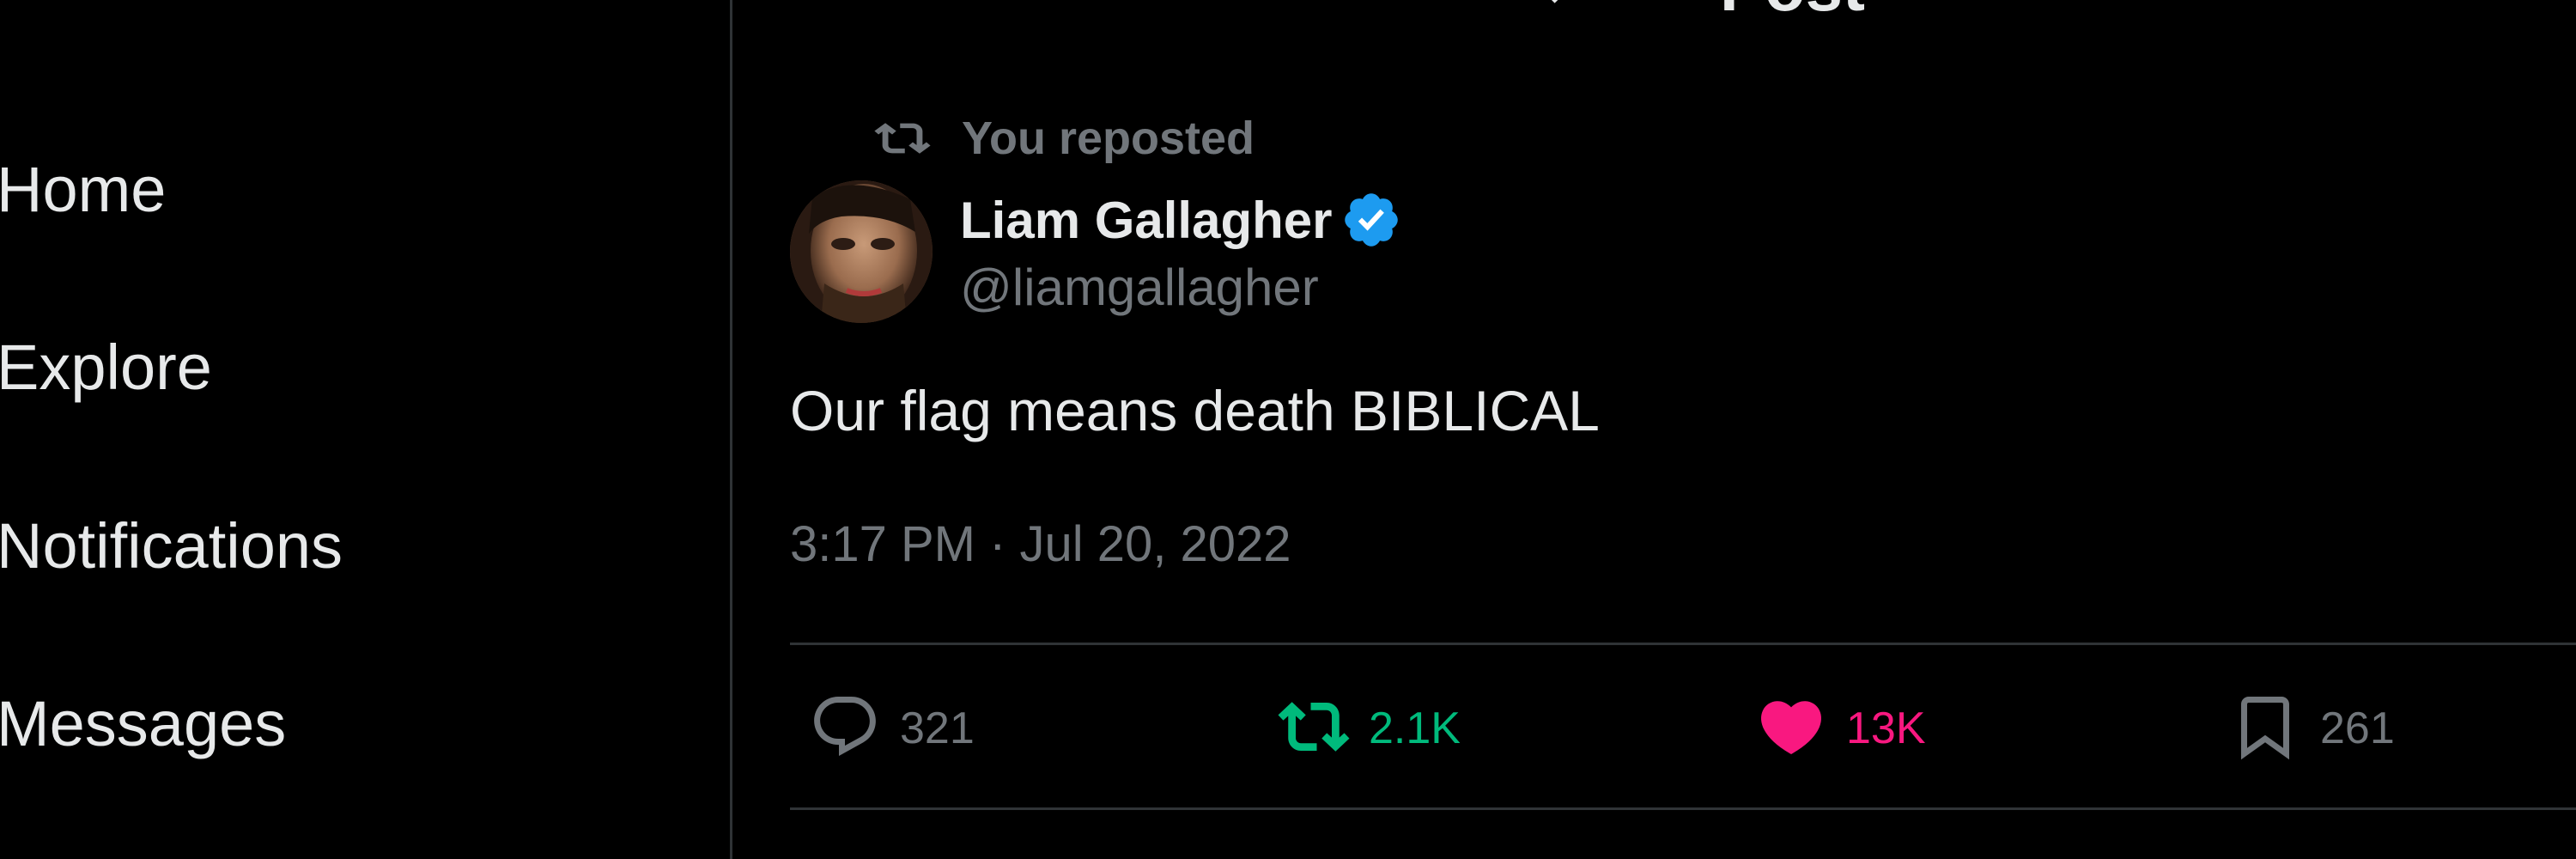 The image size is (2576, 859). Describe the element at coordinates (2357, 728) in the screenshot. I see `bookmark-count: 261` at that location.